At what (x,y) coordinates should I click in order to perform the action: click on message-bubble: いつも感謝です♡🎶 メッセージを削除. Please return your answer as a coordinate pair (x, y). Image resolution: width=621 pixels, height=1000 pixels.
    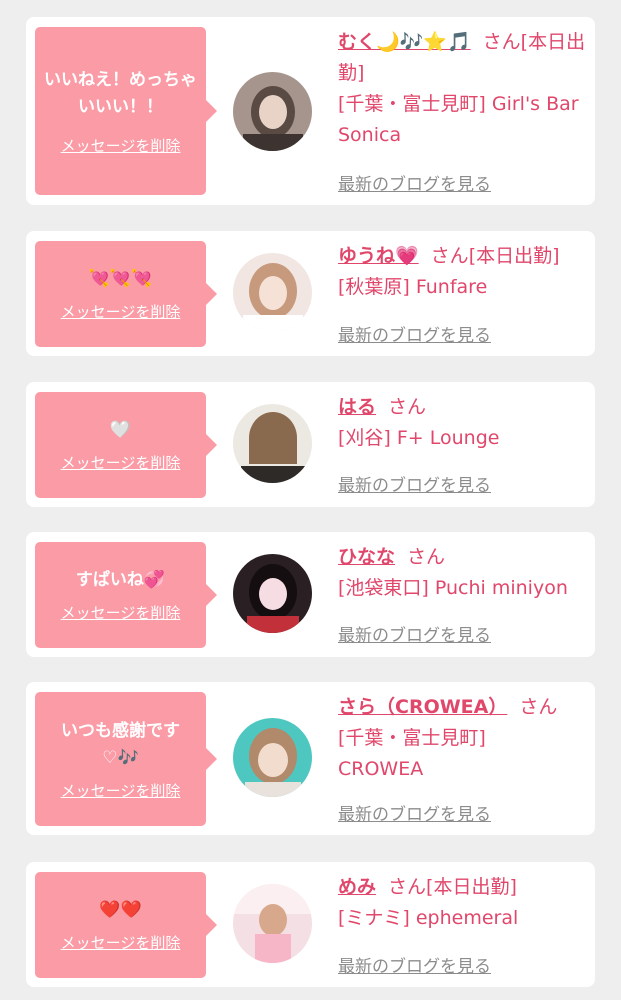
    Looking at the image, I should click on (126, 759).